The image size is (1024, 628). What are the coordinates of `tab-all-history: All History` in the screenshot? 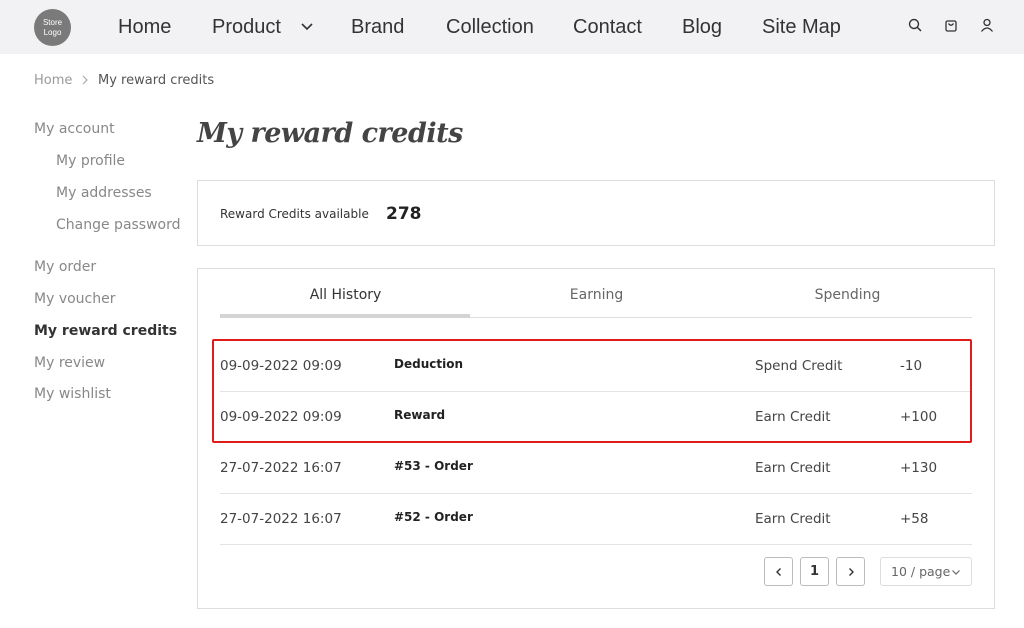 It's located at (345, 295).